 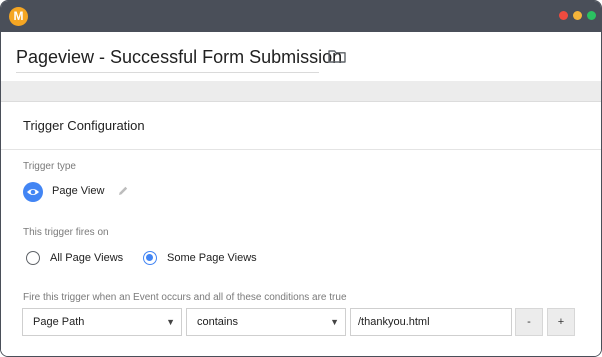 What do you see at coordinates (66, 232) in the screenshot?
I see `fires-on-label: This trigger fires on` at bounding box center [66, 232].